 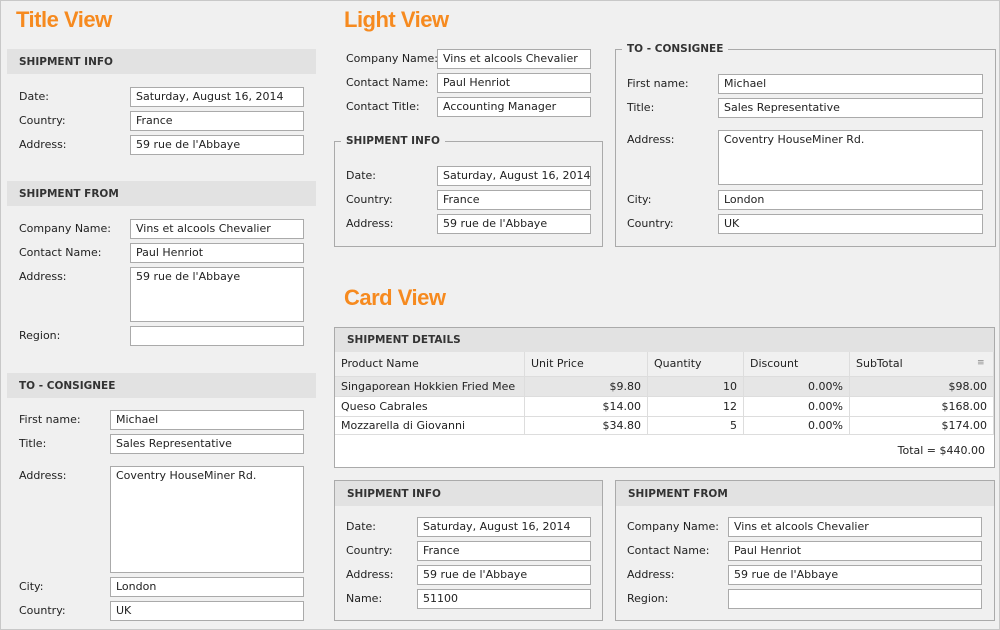 What do you see at coordinates (586, 407) in the screenshot?
I see `grid-cell: $14.00` at bounding box center [586, 407].